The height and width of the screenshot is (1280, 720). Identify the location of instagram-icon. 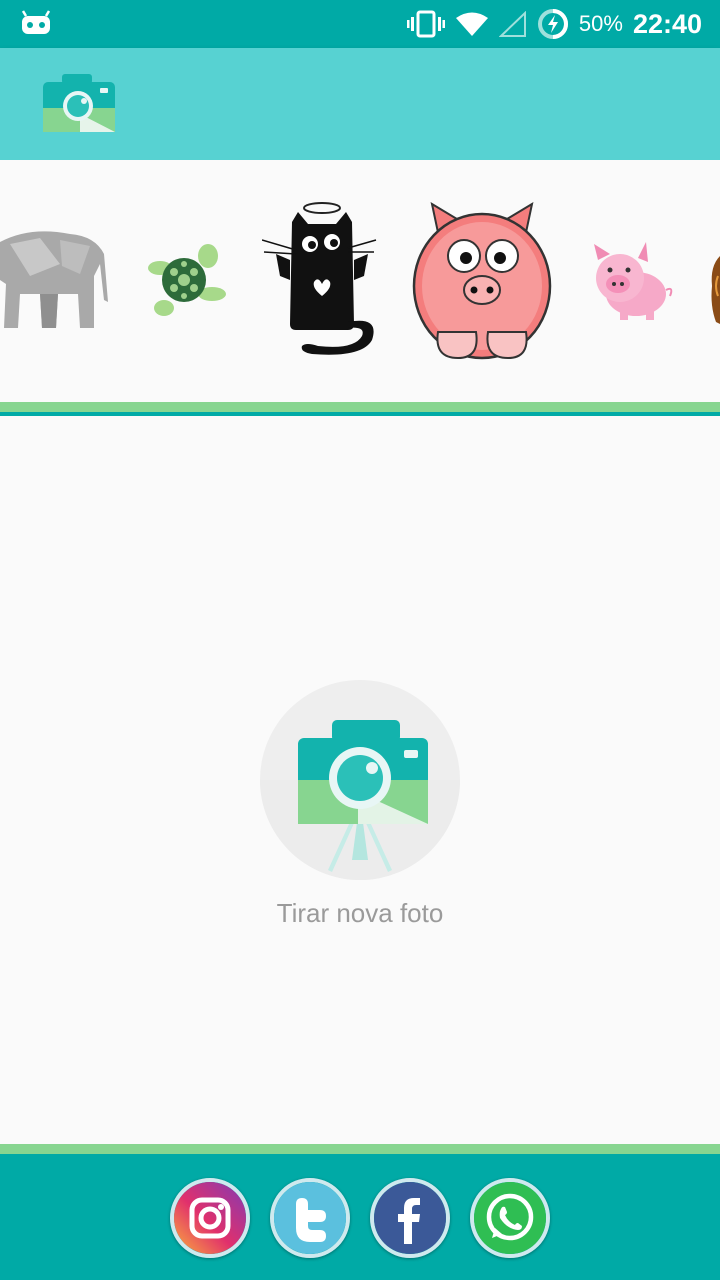
(210, 1218).